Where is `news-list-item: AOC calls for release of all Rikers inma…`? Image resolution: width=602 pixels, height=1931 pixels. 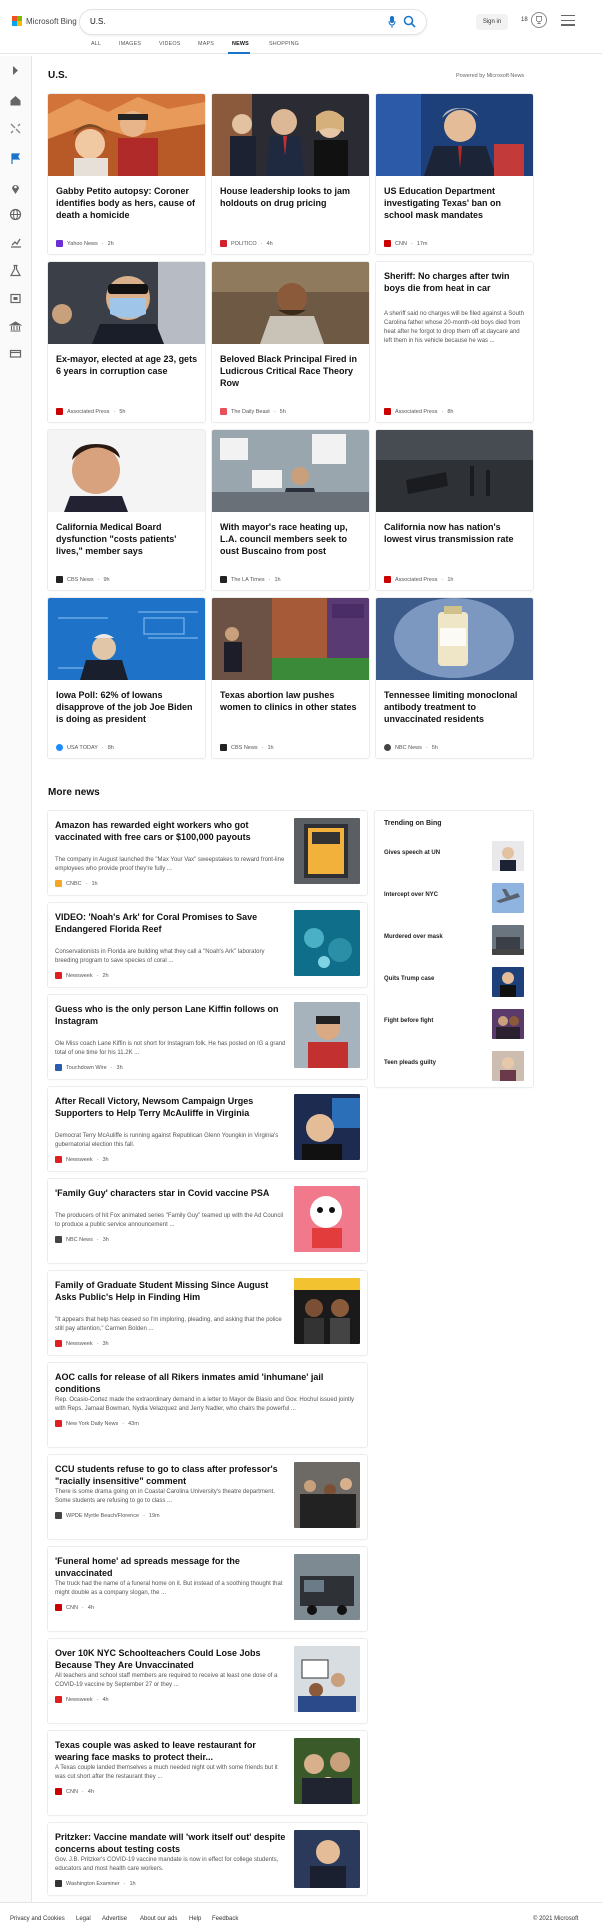
news-list-item: AOC calls for release of all Rikers inma… is located at coordinates (207, 1405).